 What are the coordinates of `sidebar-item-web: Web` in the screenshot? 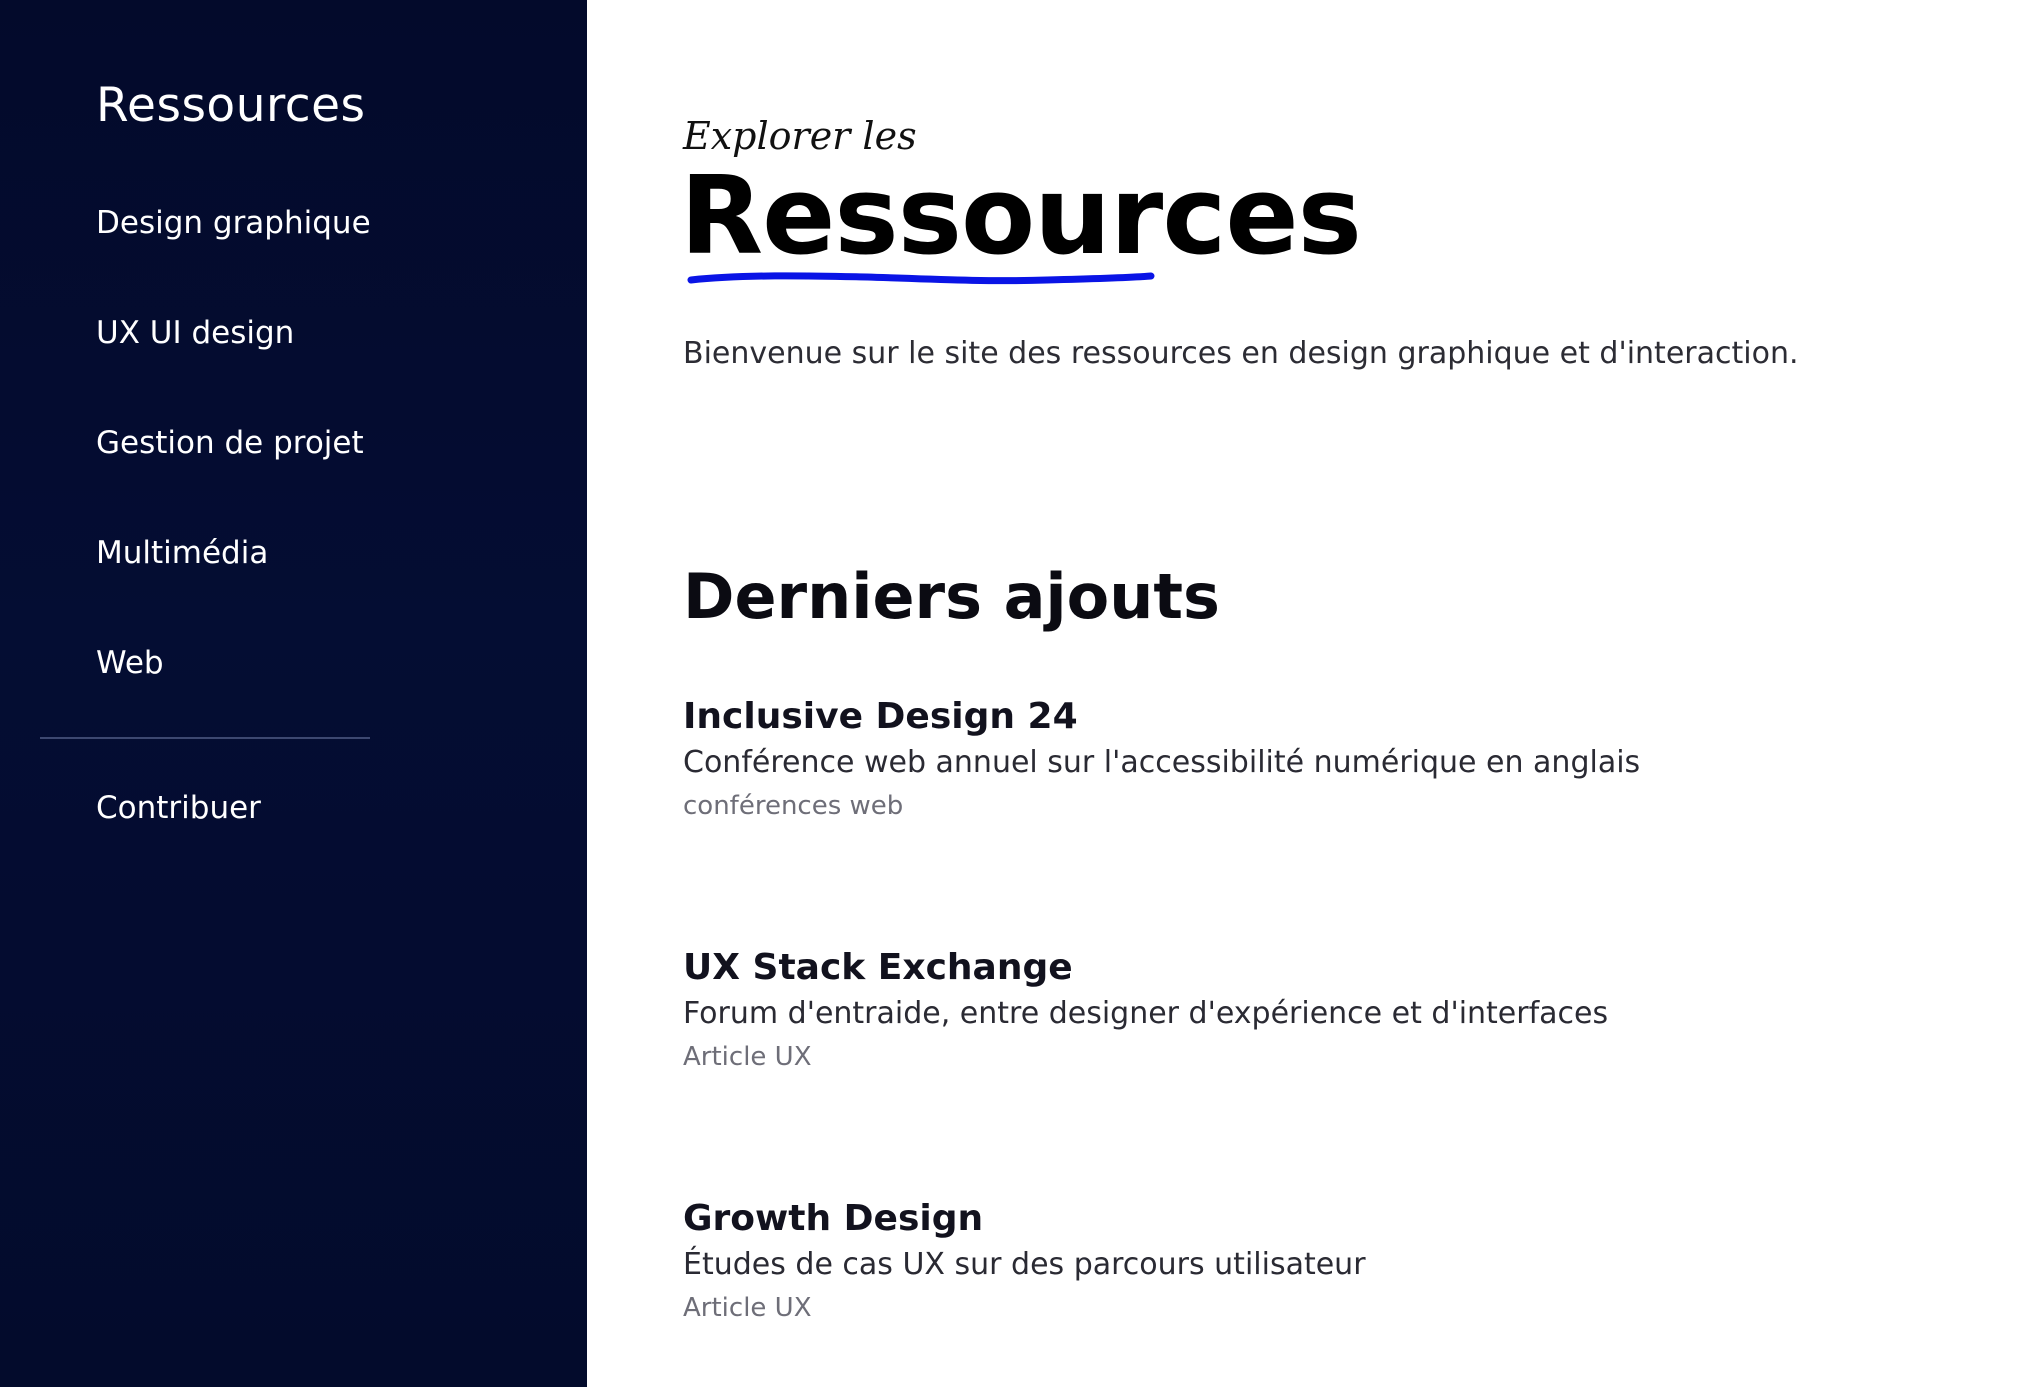 It's located at (130, 663).